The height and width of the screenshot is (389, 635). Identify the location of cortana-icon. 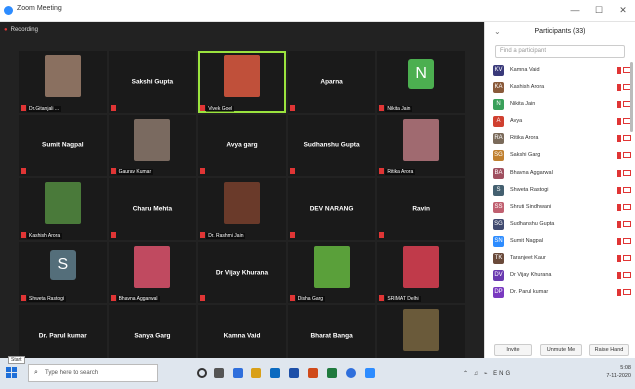
(202, 373).